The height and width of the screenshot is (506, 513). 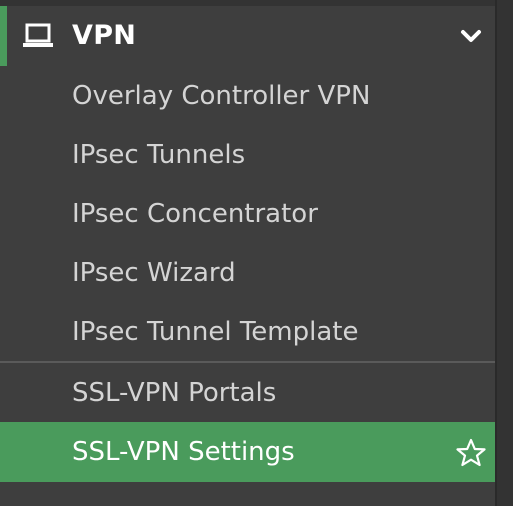 I want to click on section-header-vpn: VPN, so click(x=247, y=36).